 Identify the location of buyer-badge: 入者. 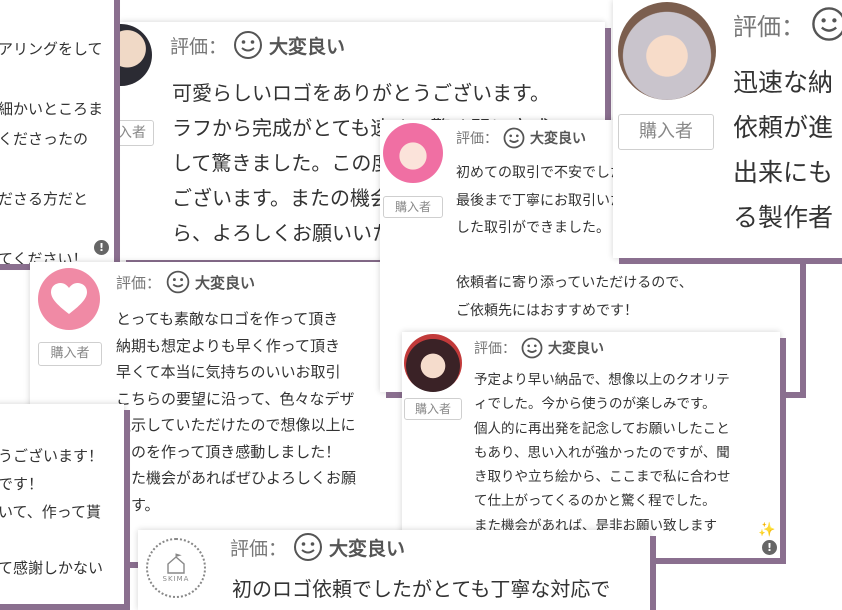
(137, 133).